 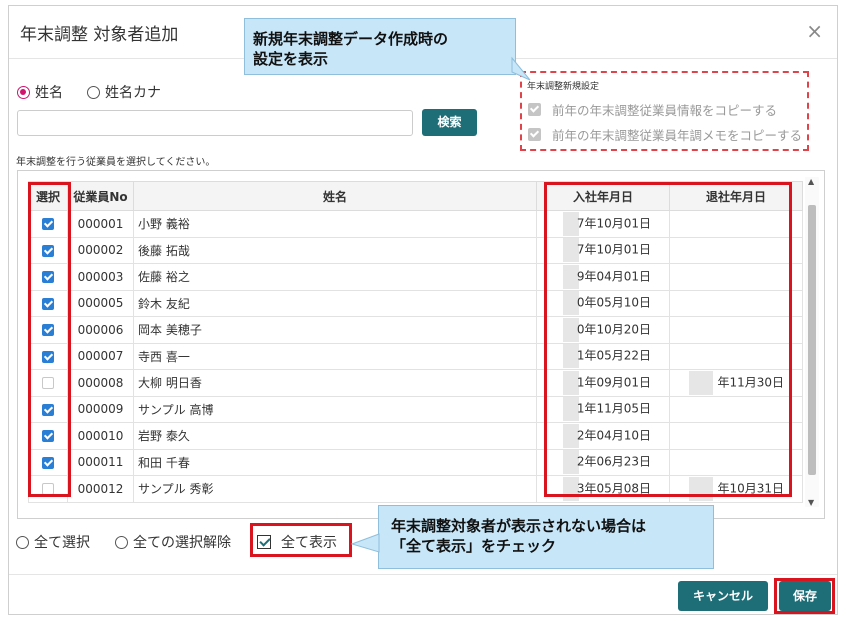 I want to click on vertical-scrollbar: ▲ ▼, so click(x=812, y=342).